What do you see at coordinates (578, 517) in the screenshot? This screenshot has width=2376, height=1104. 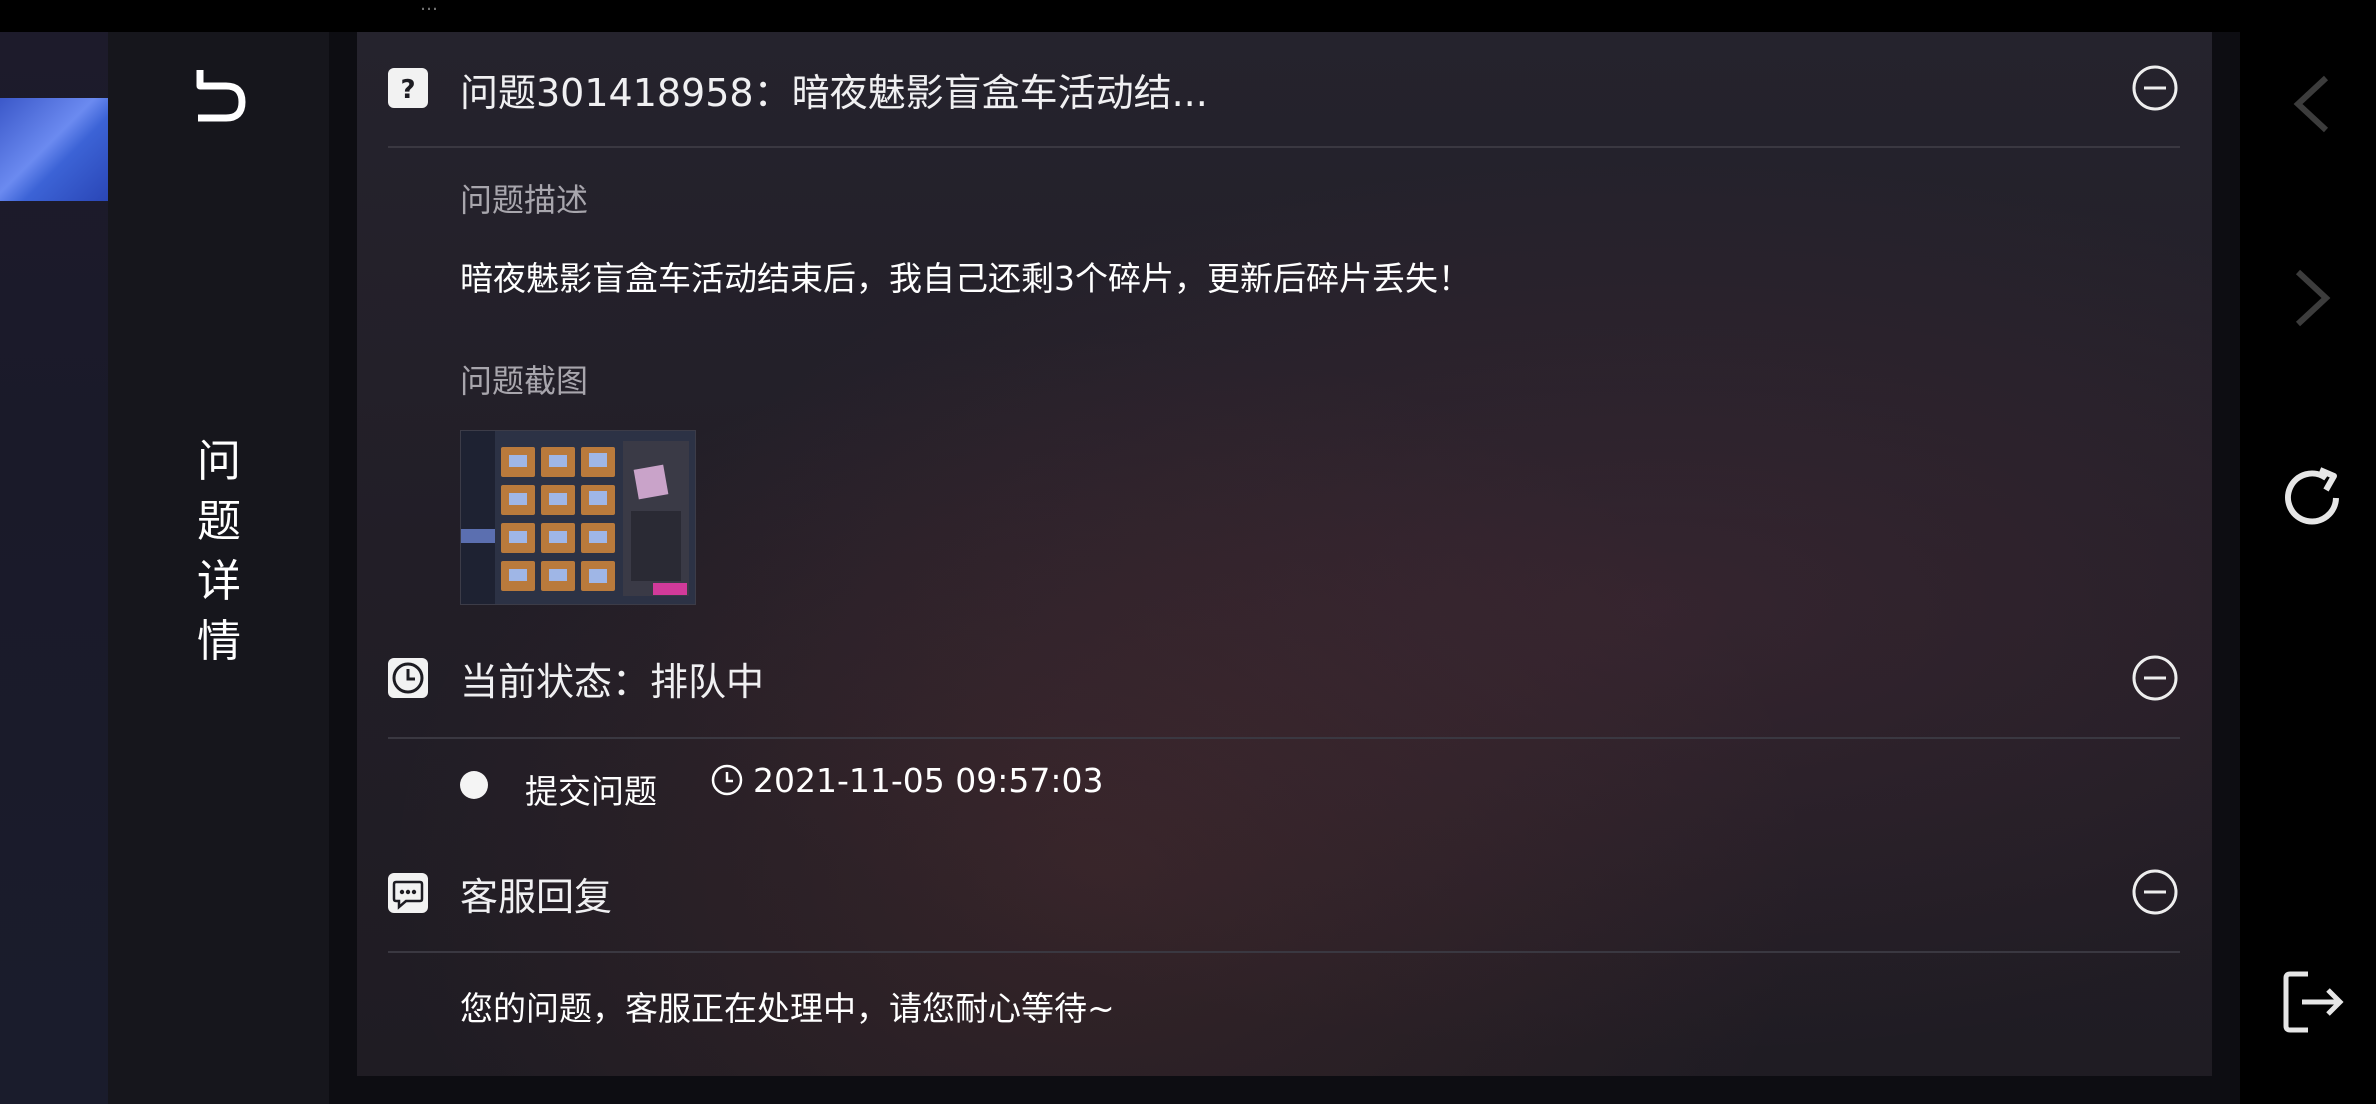 I see `question-screenshot` at bounding box center [578, 517].